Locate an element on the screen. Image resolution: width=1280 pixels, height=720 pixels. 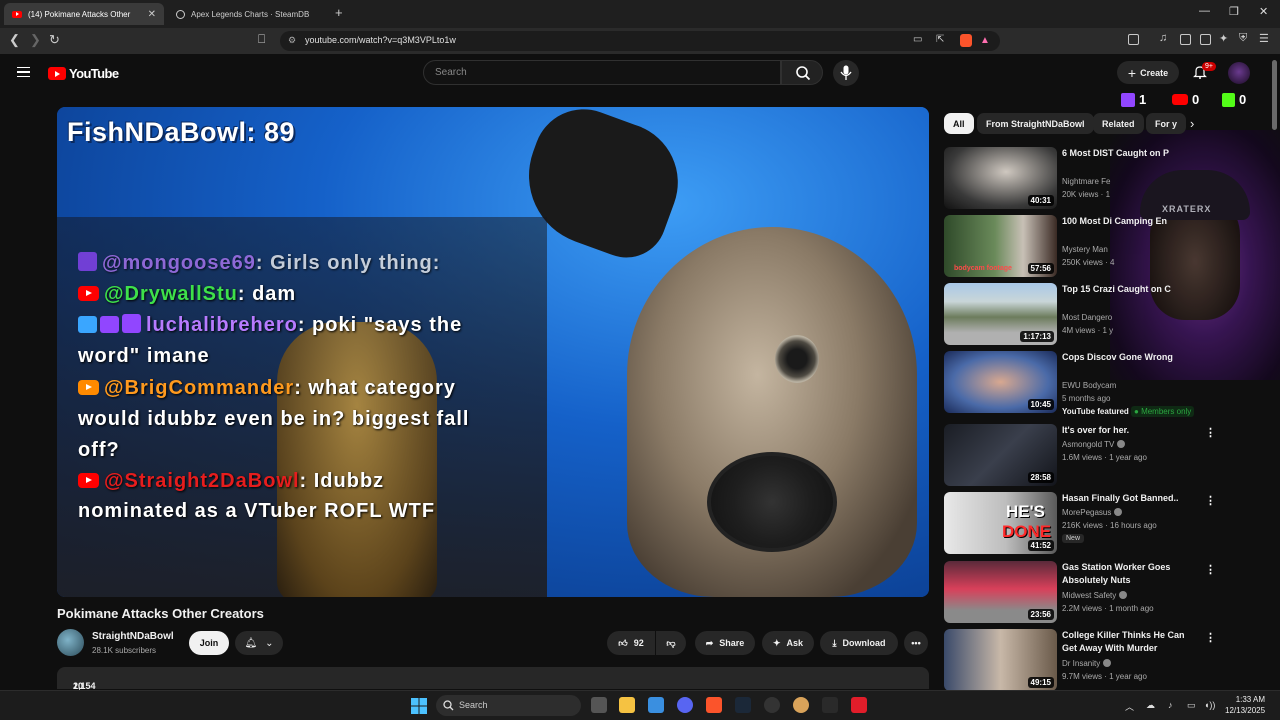
channel-name: Asmongold TV is located at coordinates (1094, 444).